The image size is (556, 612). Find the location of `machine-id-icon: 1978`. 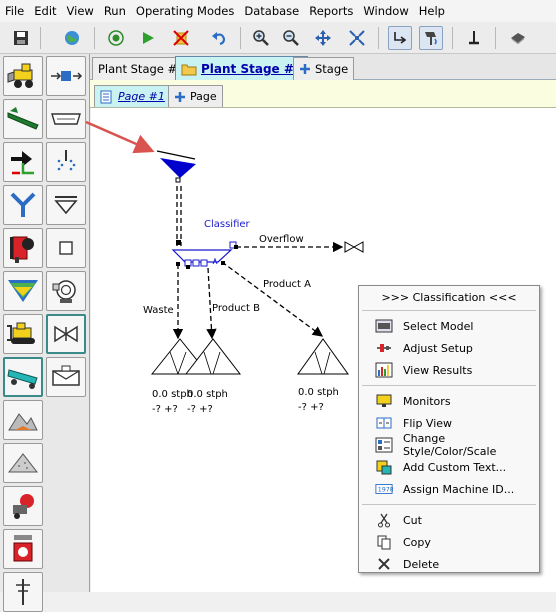

machine-id-icon: 1978 is located at coordinates (384, 489).